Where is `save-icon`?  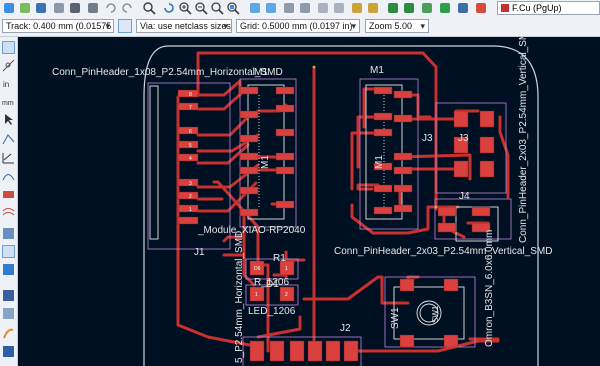
save-icon is located at coordinates (41, 8).